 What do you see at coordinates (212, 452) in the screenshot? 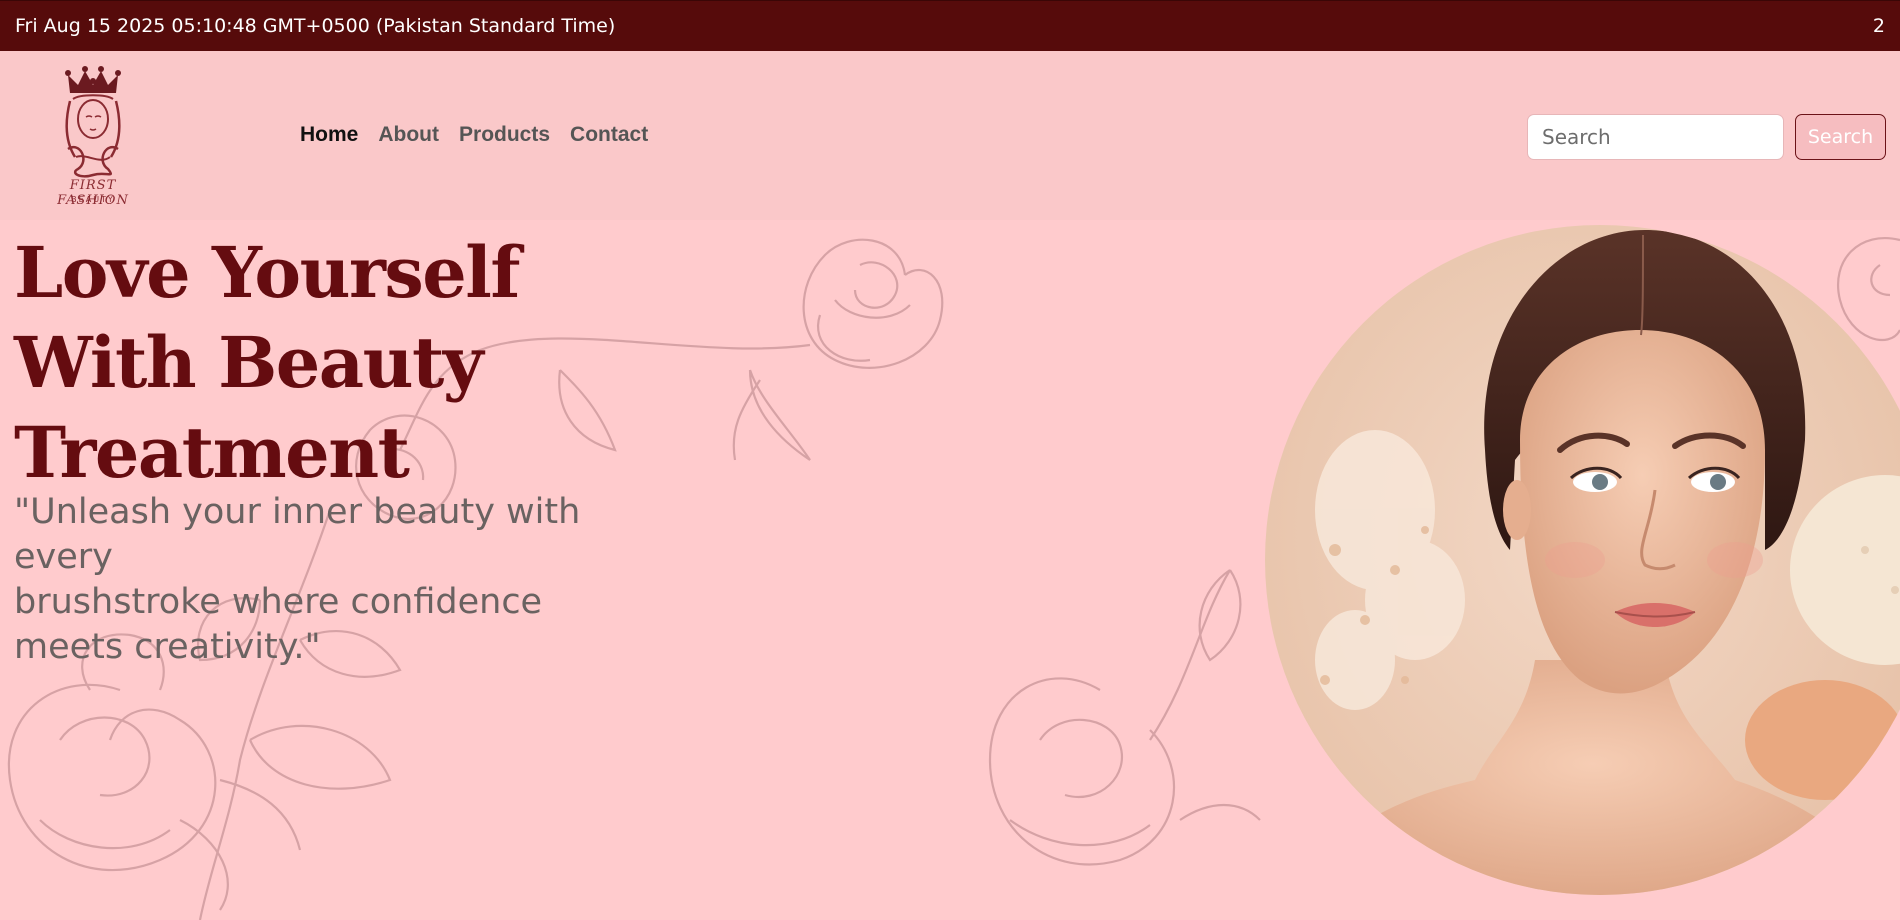
I see `headline-line-3: Treatment` at bounding box center [212, 452].